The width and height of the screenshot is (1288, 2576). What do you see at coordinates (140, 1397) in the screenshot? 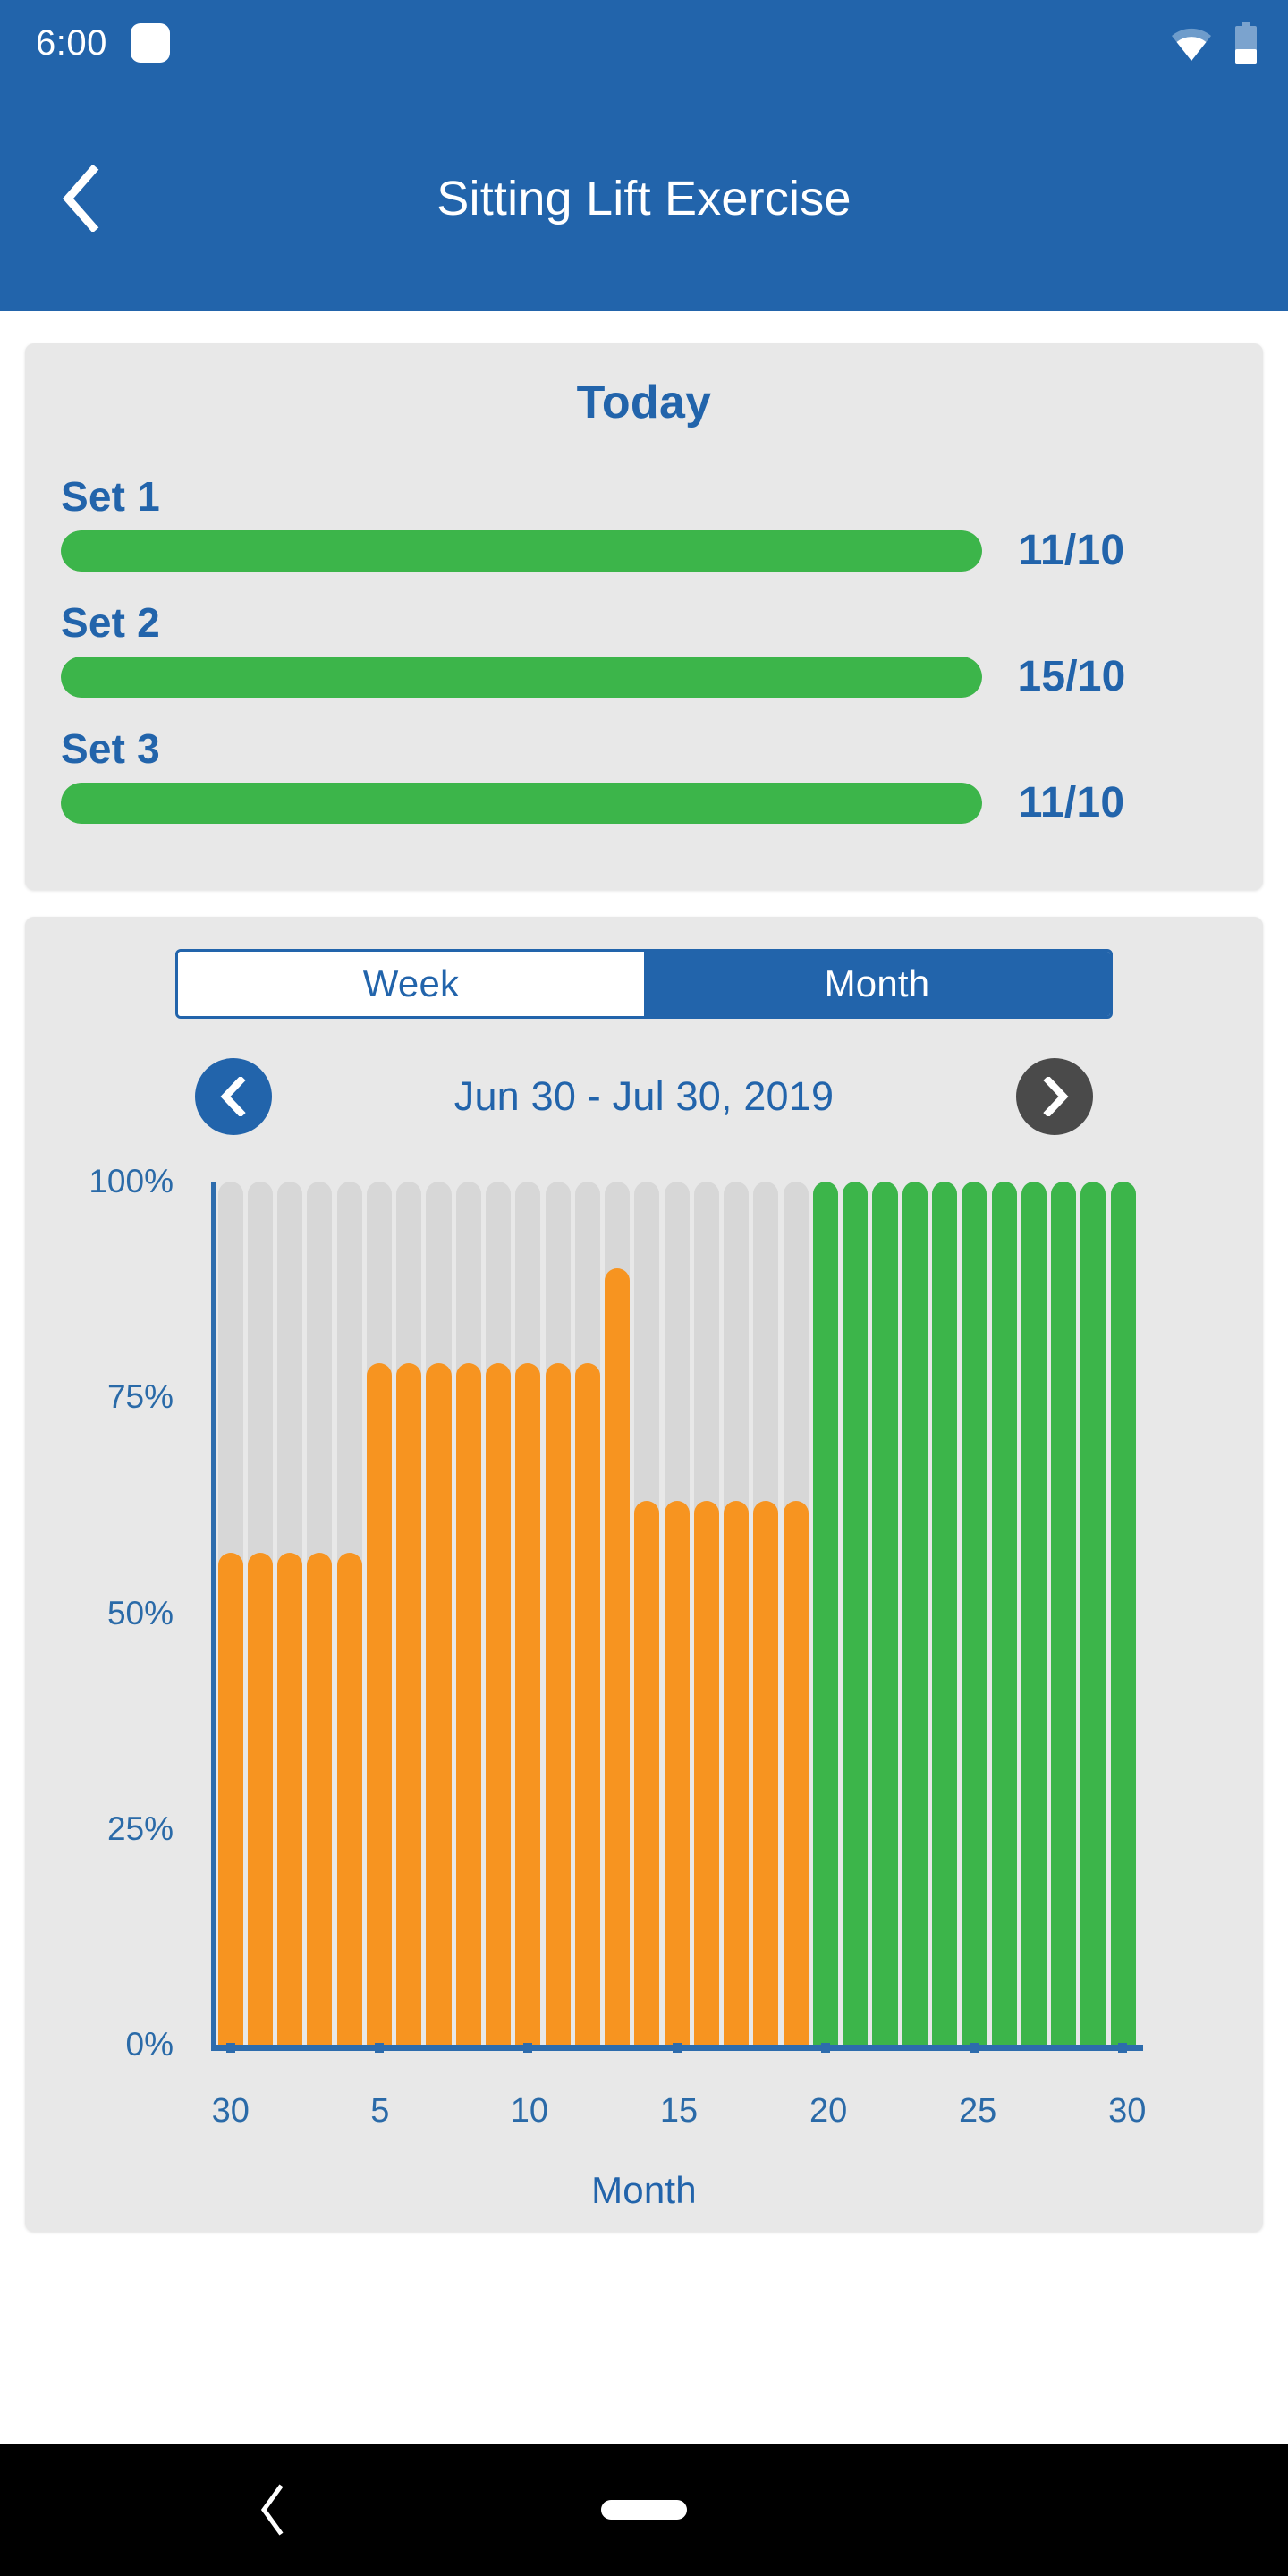
I see `y-axis-tick-label: 75%` at bounding box center [140, 1397].